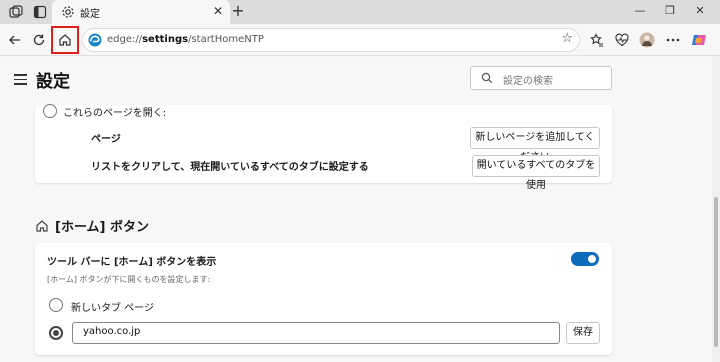 Image resolution: width=720 pixels, height=362 pixels. Describe the element at coordinates (716, 272) in the screenshot. I see `scrollbar-thumb` at that location.